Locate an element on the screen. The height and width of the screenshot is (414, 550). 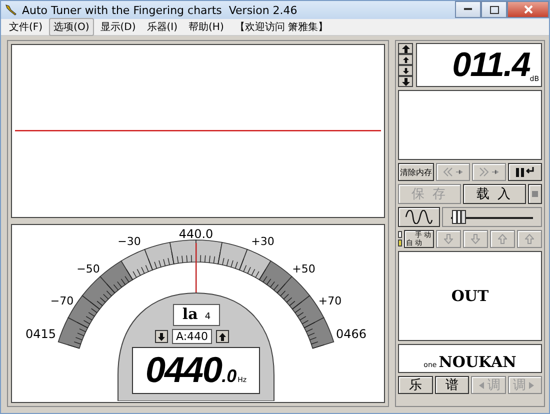
level-value: 011.4 is located at coordinates (491, 65).